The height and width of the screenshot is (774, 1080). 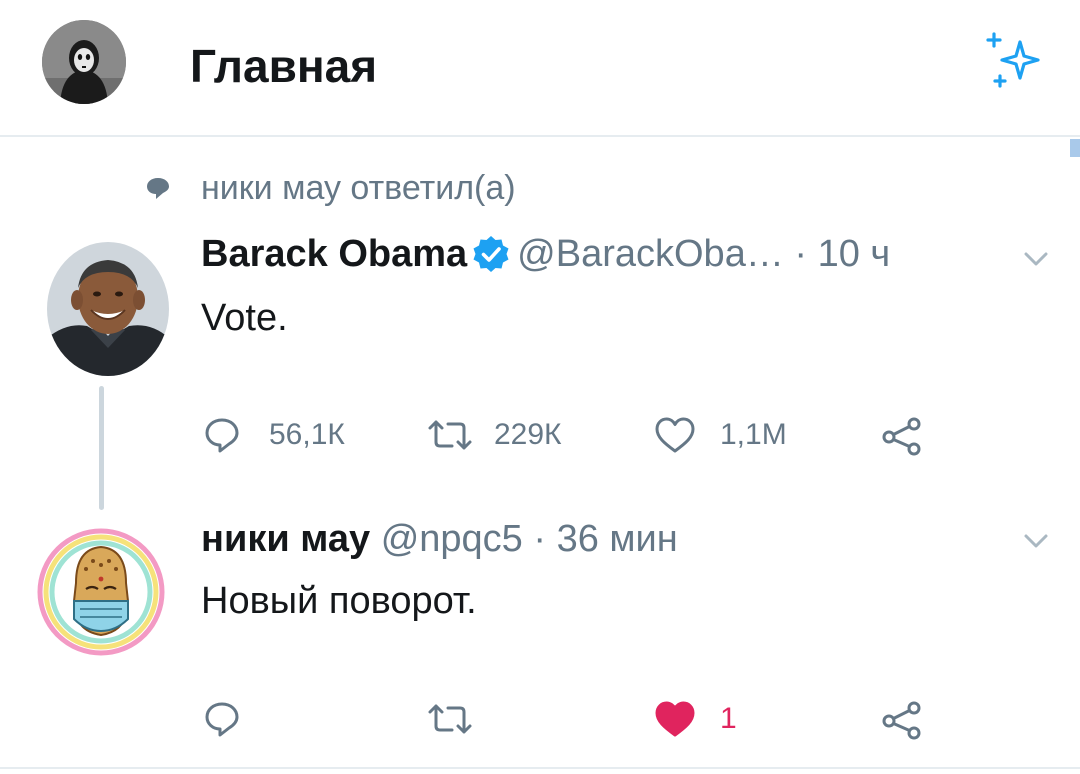 What do you see at coordinates (753, 434) in the screenshot?
I see `like-count: 1,1М` at bounding box center [753, 434].